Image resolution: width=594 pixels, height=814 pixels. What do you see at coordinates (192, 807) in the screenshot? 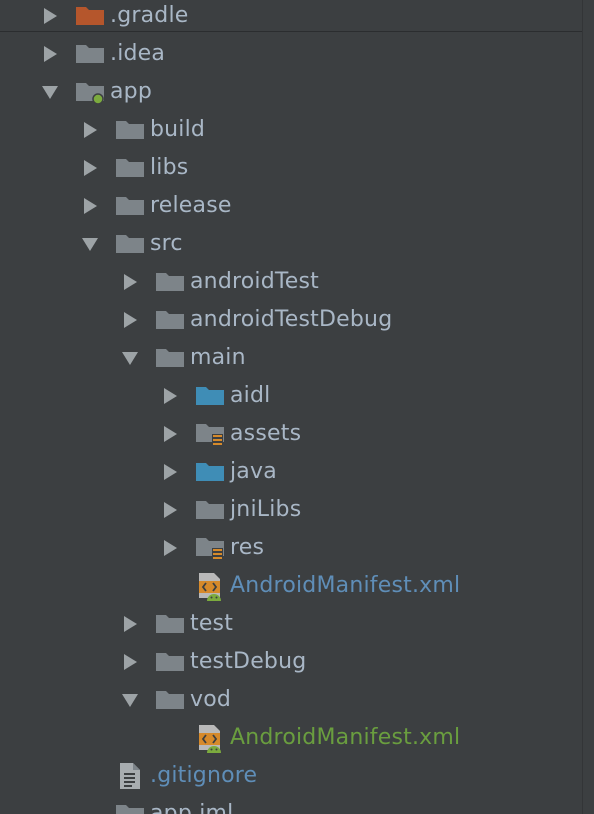
I see `tree-item-label: app.iml` at bounding box center [192, 807].